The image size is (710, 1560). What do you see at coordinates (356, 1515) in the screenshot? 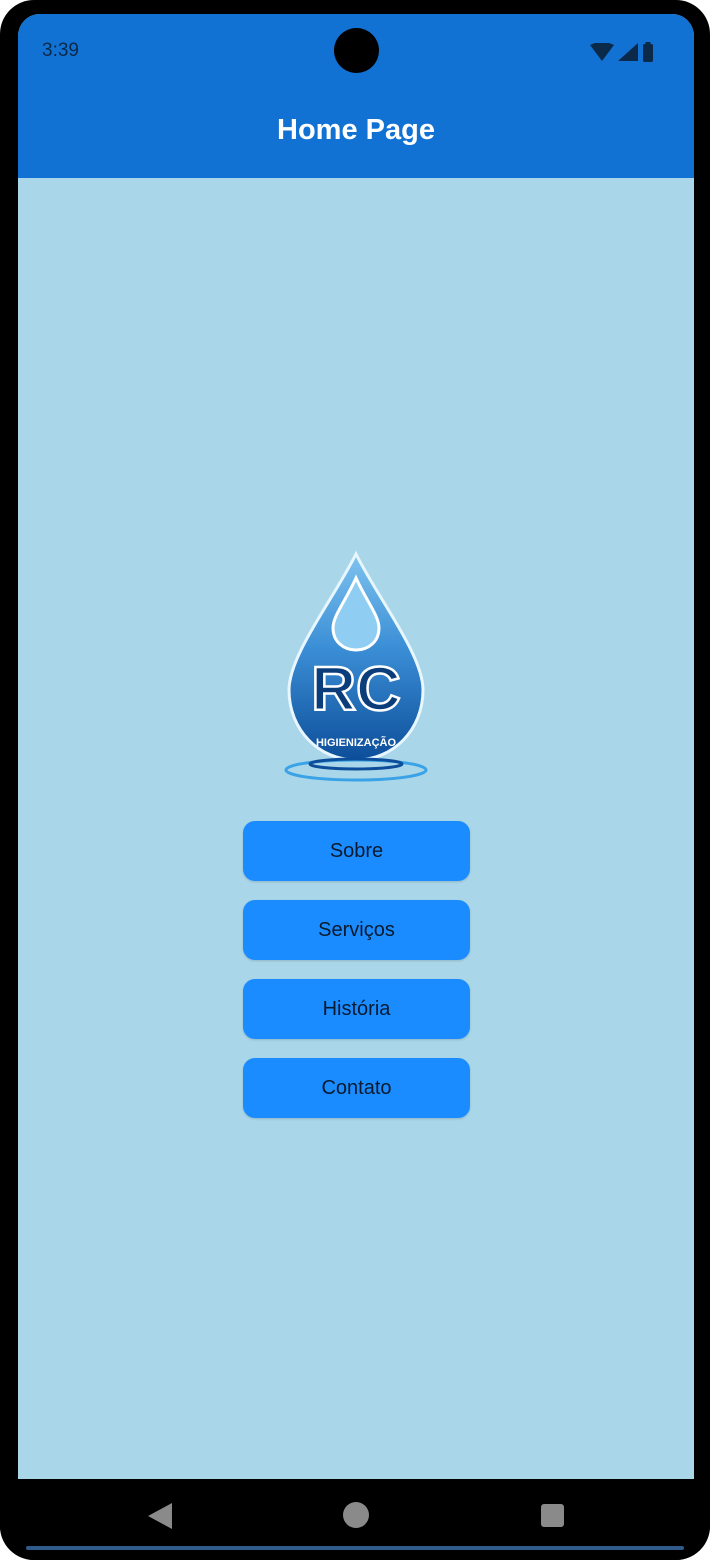
I see `home-icon` at bounding box center [356, 1515].